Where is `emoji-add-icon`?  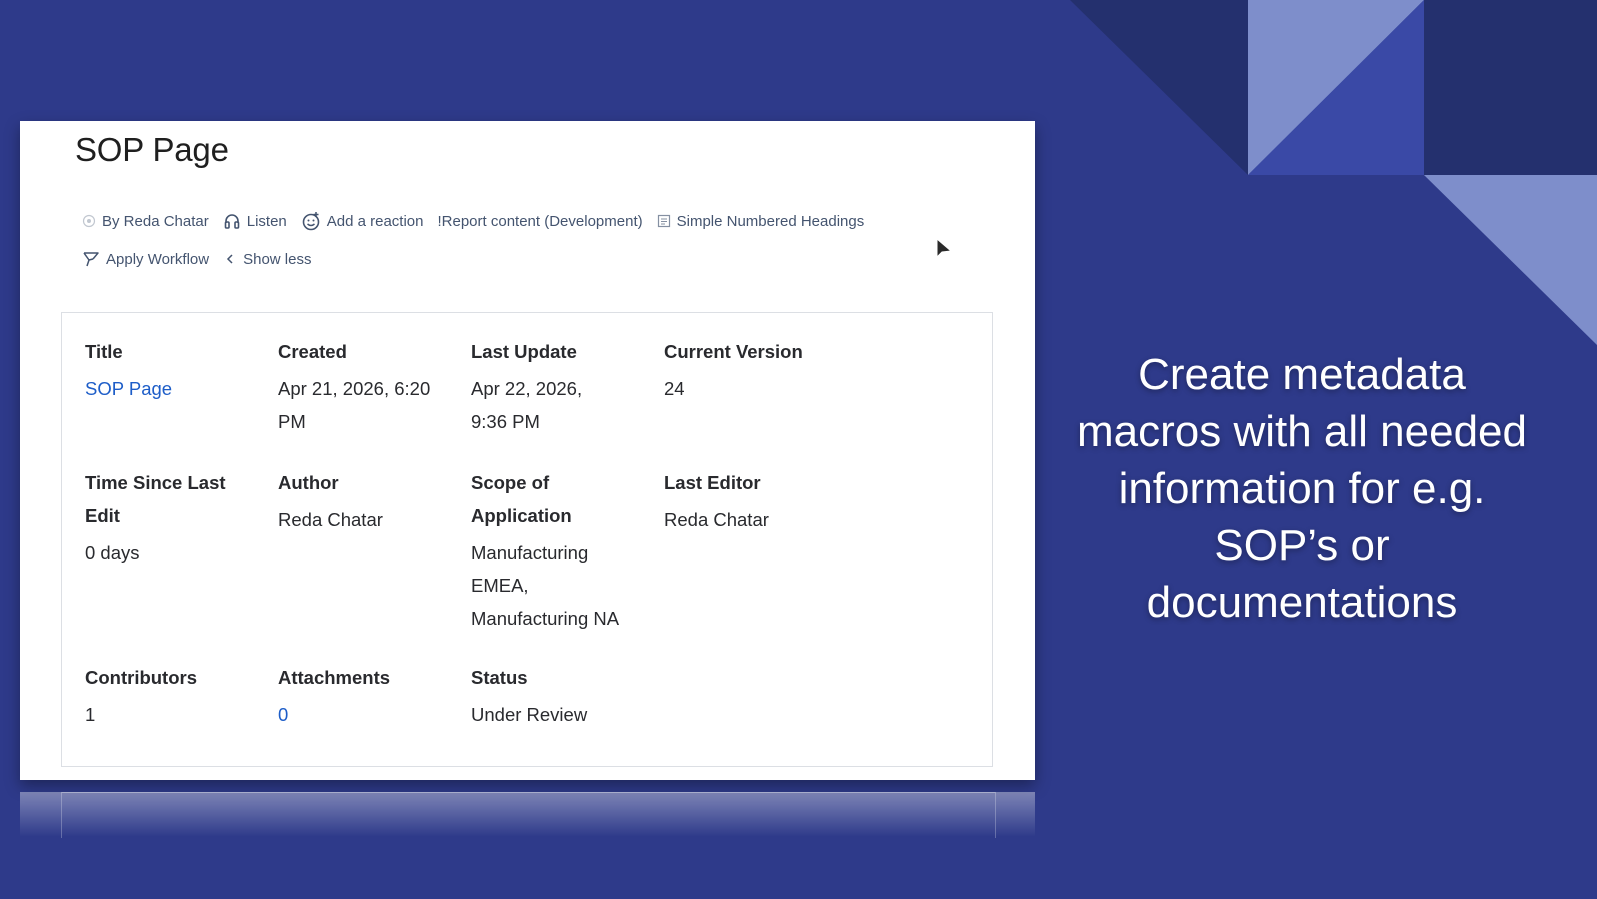 emoji-add-icon is located at coordinates (311, 221).